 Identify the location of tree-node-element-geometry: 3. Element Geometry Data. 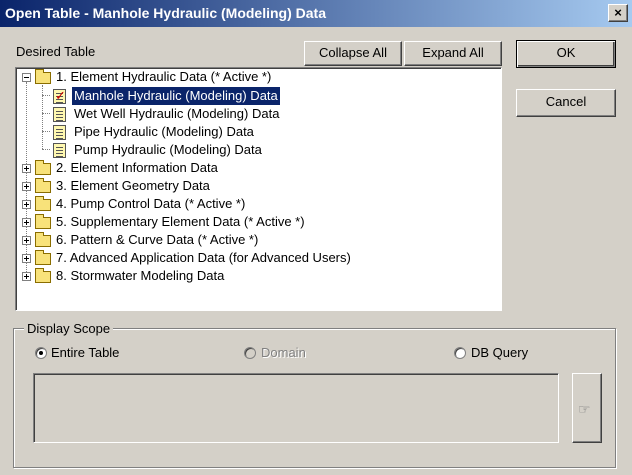
(256, 186).